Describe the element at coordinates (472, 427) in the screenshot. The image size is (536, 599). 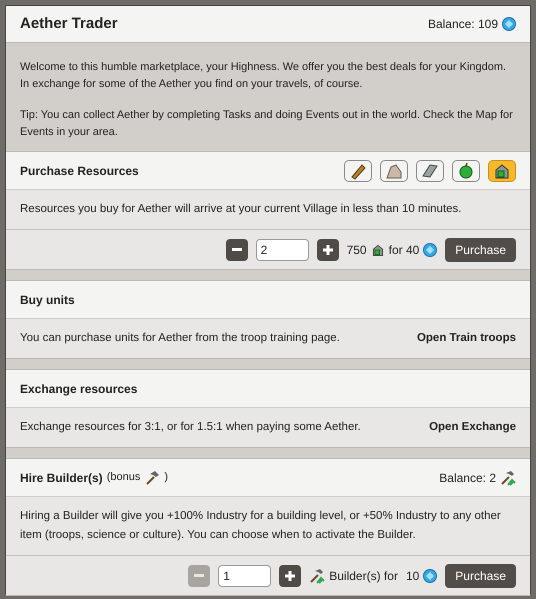
I see `open-link: Open Exchange` at that location.